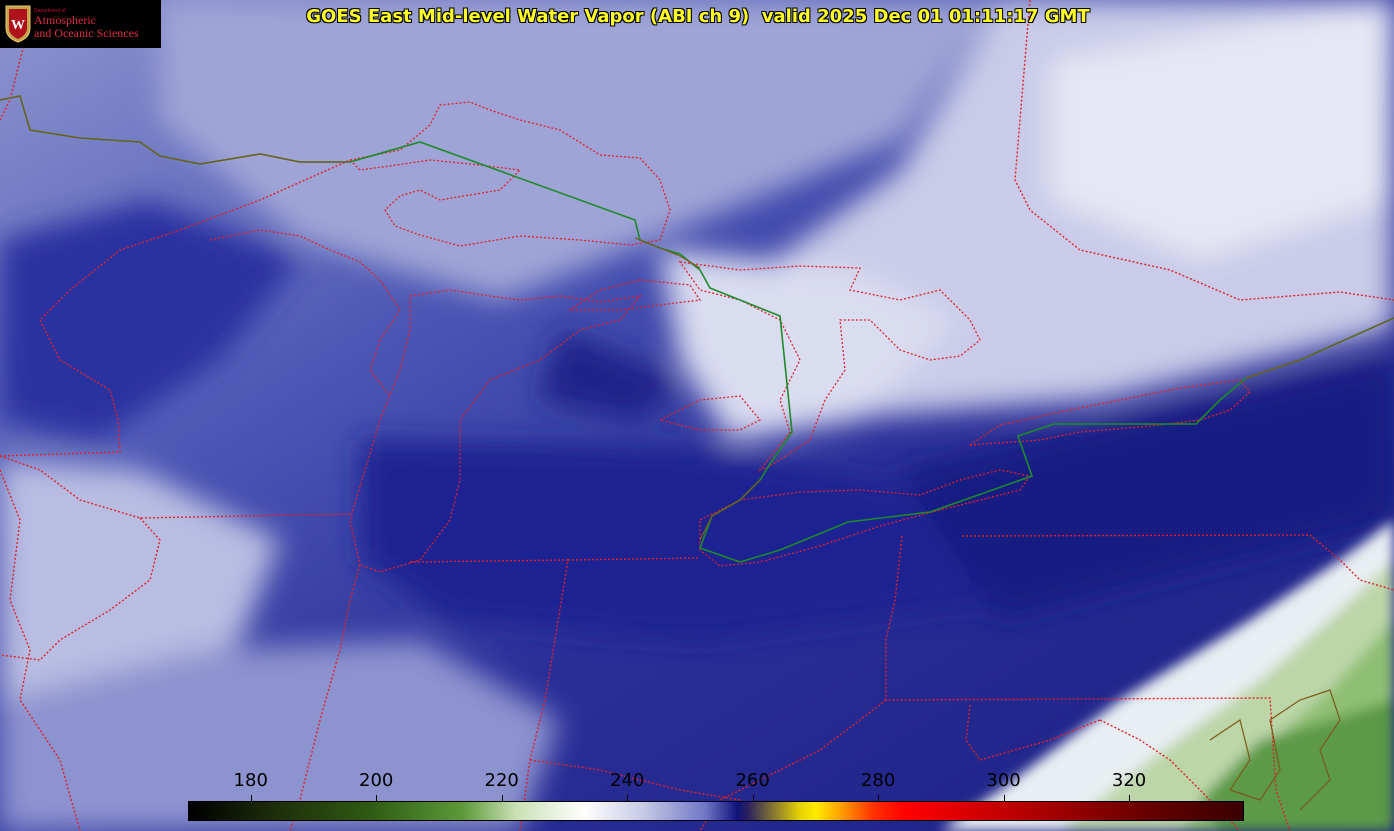 This screenshot has height=831, width=1394. What do you see at coordinates (86, 33) in the screenshot?
I see `logo-line-2: and Oceanic Sciences` at bounding box center [86, 33].